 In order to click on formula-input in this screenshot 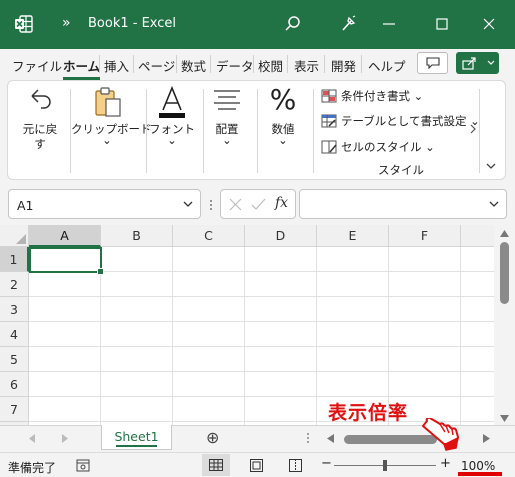, I will do `click(403, 204)`.